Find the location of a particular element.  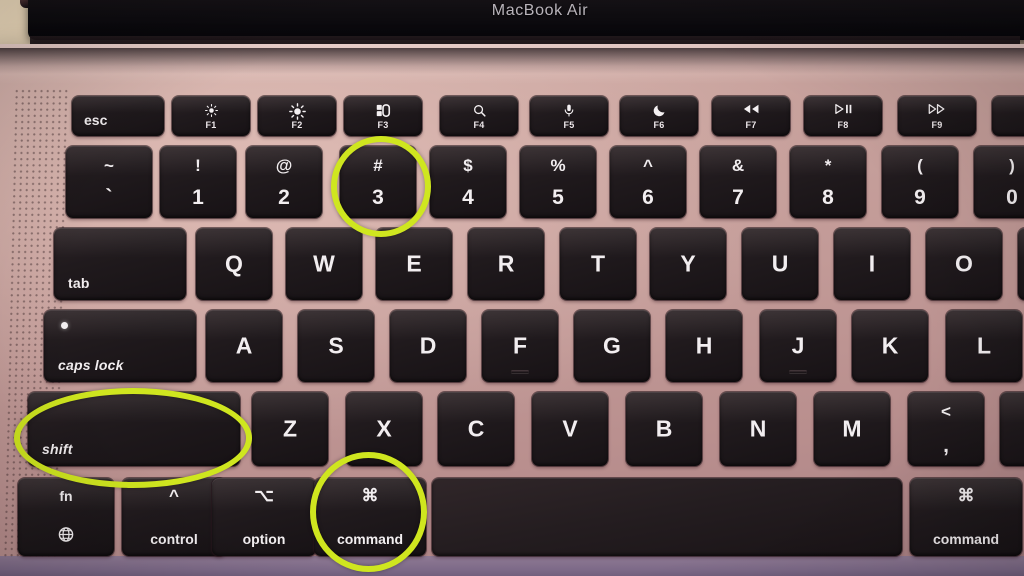

key-fnum-label: F2 is located at coordinates (297, 125).